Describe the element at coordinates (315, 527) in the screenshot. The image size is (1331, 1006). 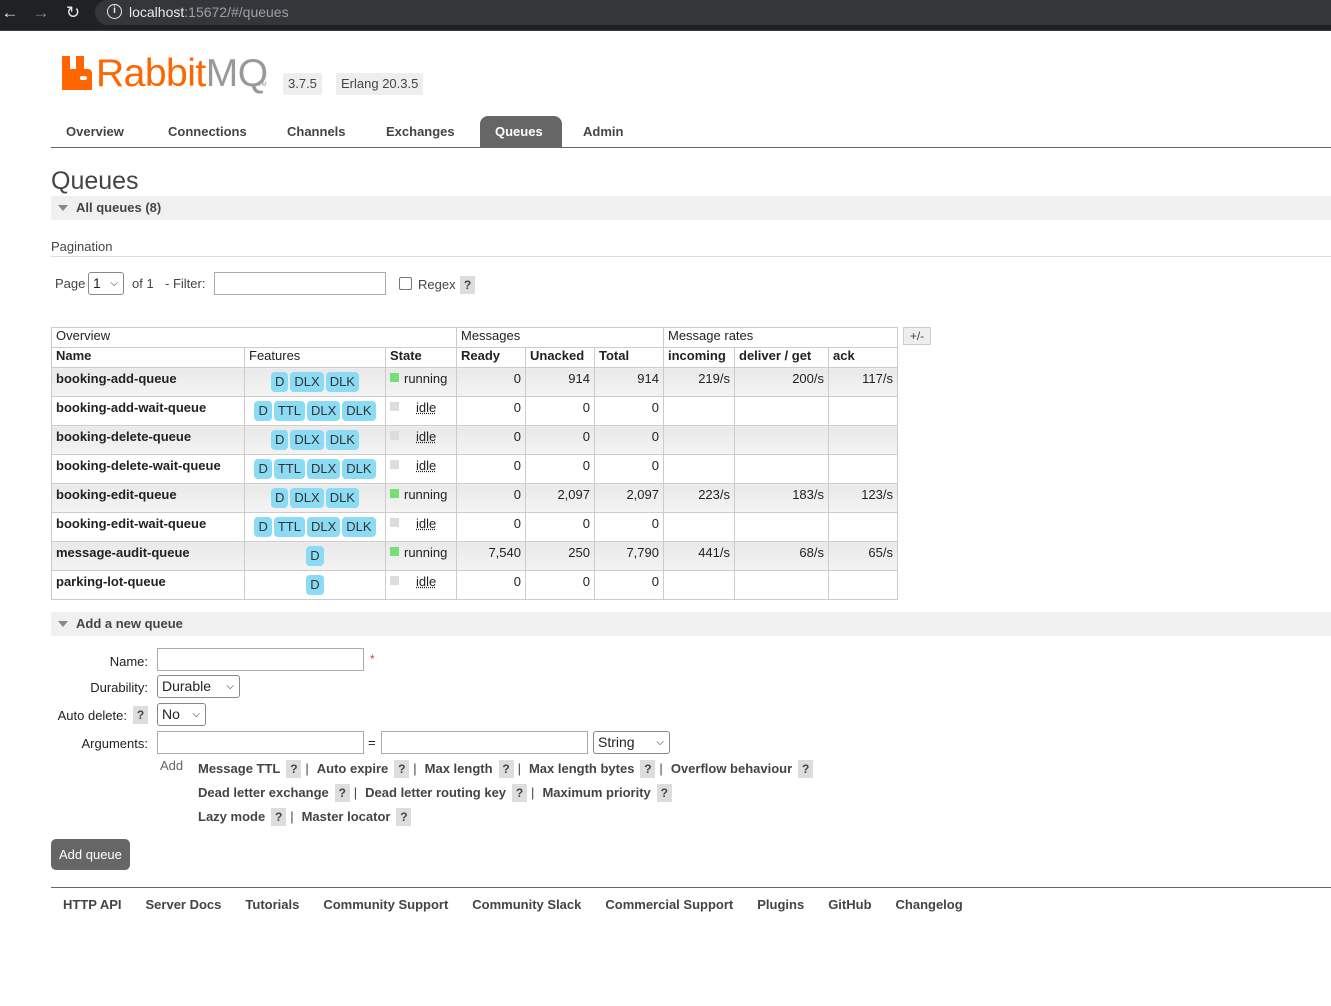
I see `features-cell: D TTL DLX DLK` at that location.